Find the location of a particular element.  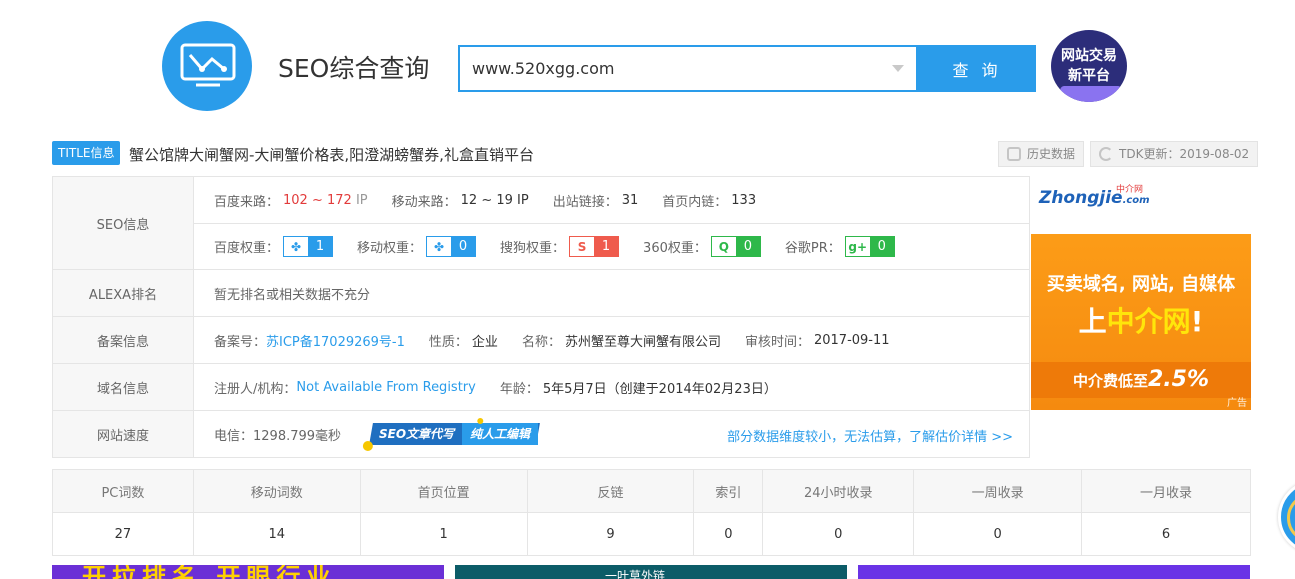

stats-header-backlinks: 反链 is located at coordinates (610, 491).